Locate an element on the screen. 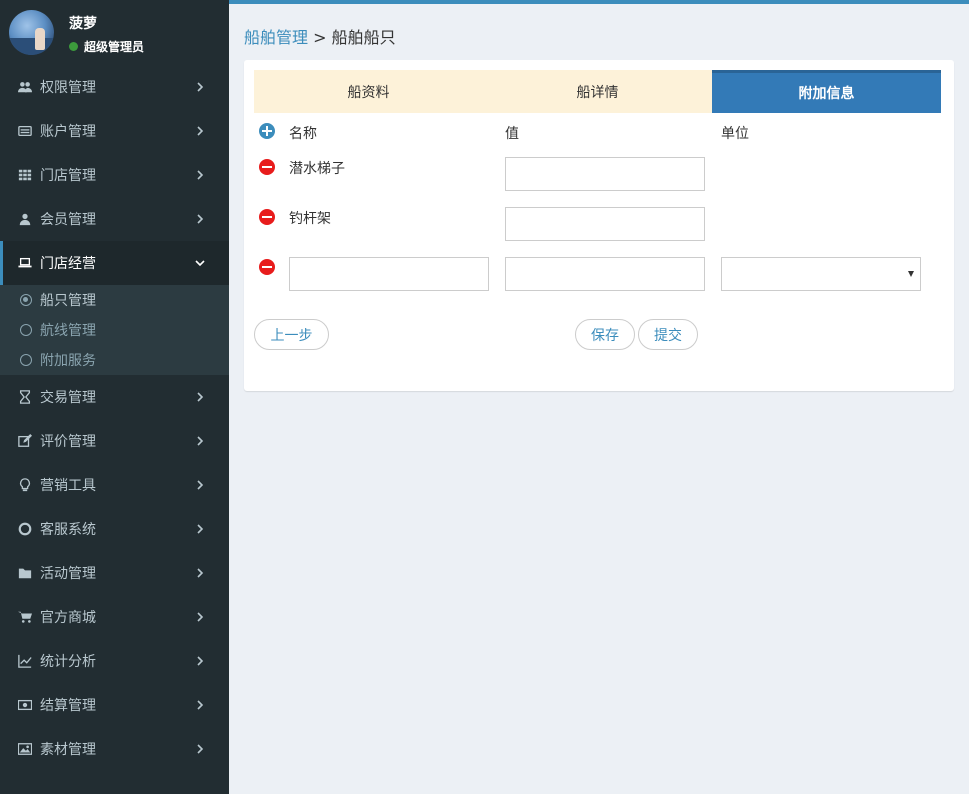  sidebar-item-label: 账户管理 is located at coordinates (68, 132).